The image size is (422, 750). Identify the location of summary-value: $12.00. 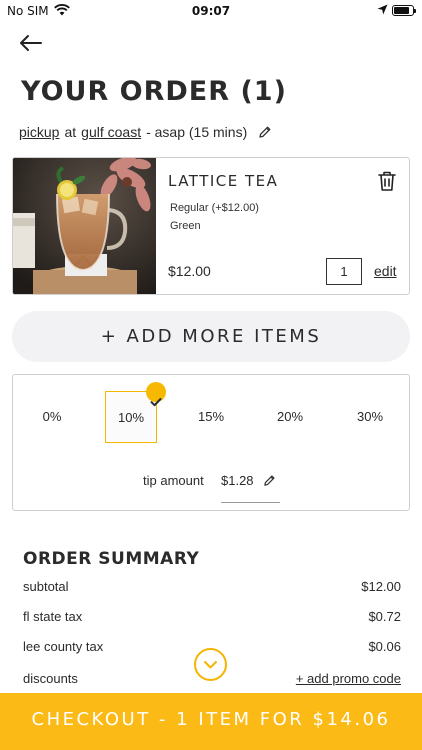
(381, 586).